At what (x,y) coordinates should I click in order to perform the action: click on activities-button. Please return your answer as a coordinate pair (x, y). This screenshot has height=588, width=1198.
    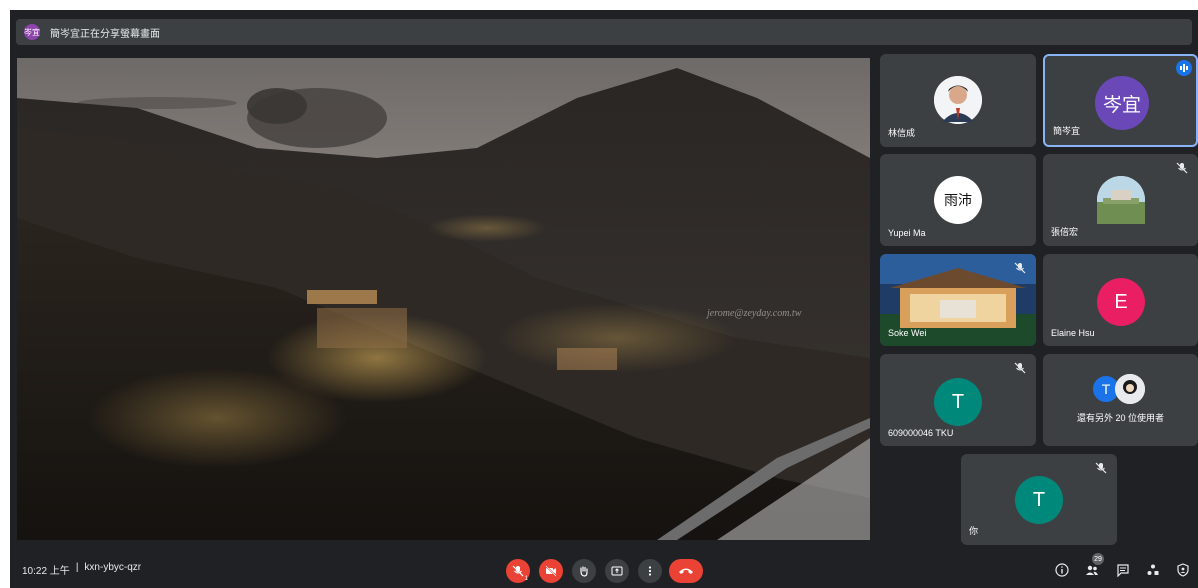
    Looking at the image, I should click on (1153, 570).